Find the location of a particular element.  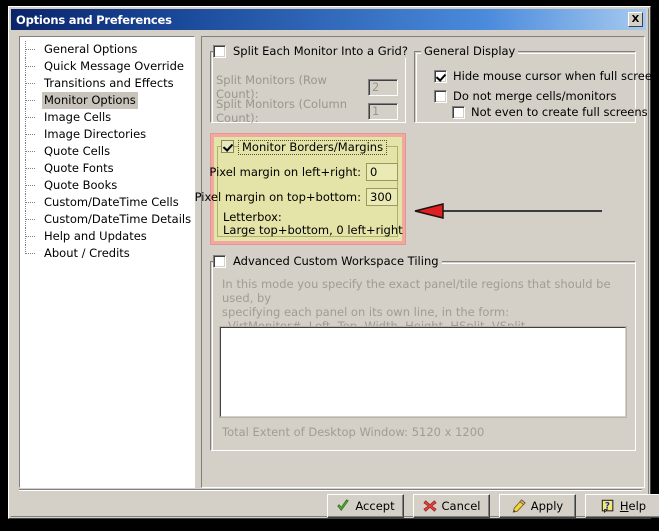

no-merge-label: Do not merge cells/monitors is located at coordinates (535, 96).